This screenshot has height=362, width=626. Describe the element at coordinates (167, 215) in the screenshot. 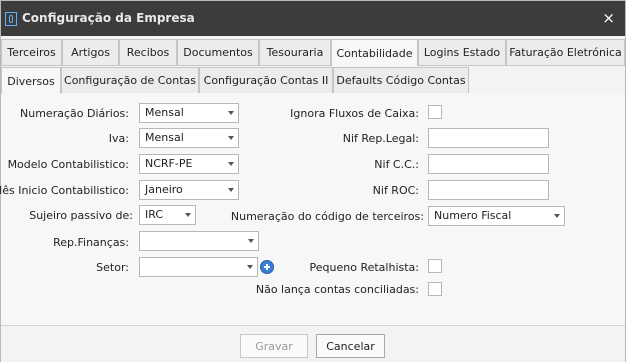

I see `sujeito-passivo-select: IRC` at that location.